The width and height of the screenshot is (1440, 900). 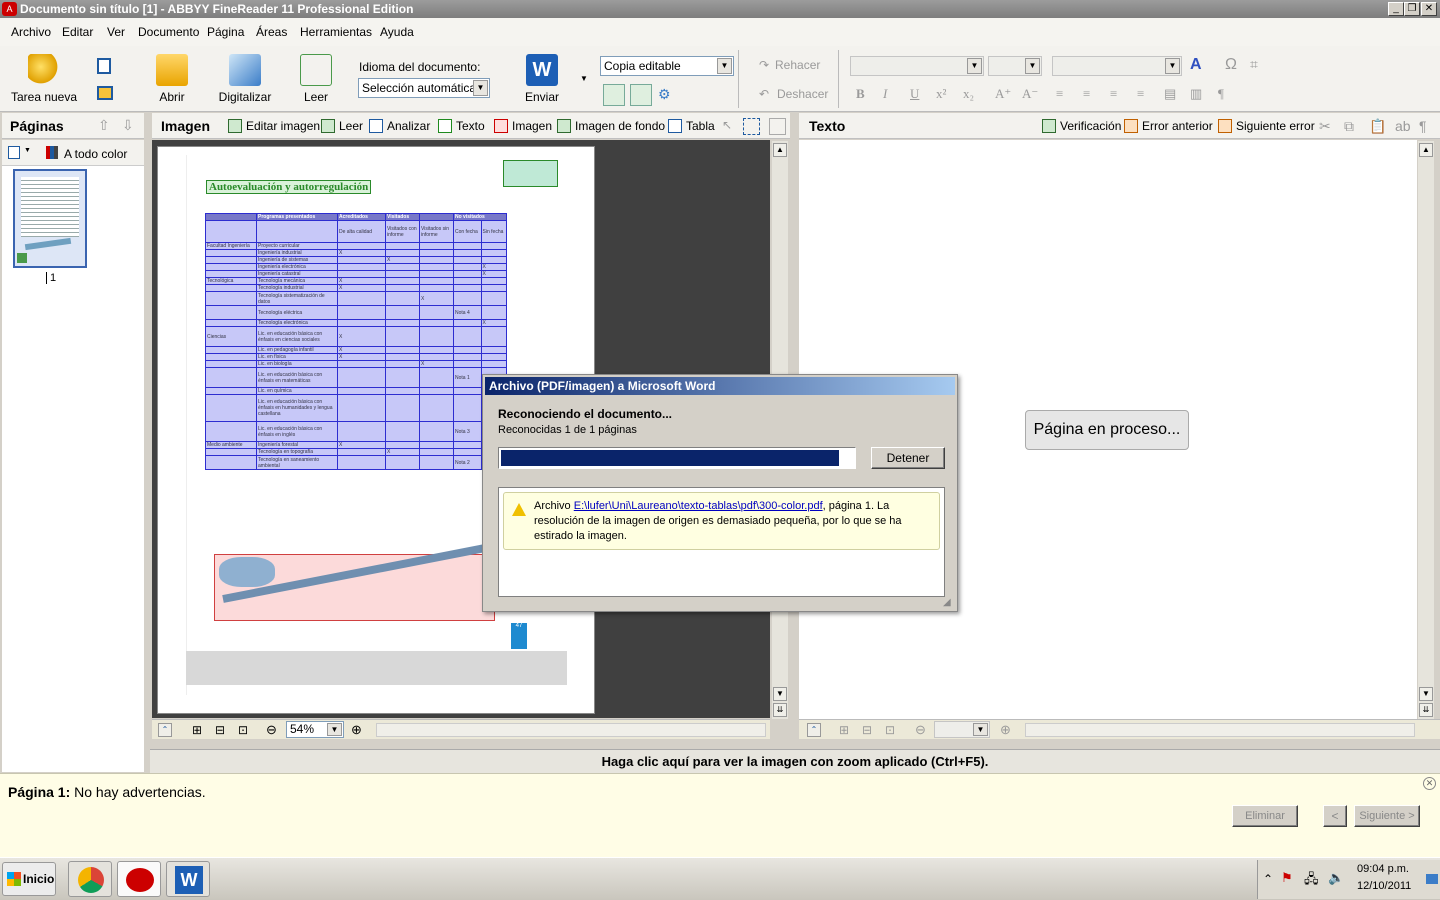 What do you see at coordinates (667, 66) in the screenshot?
I see `copy-mode-select: Copia editable ▼` at bounding box center [667, 66].